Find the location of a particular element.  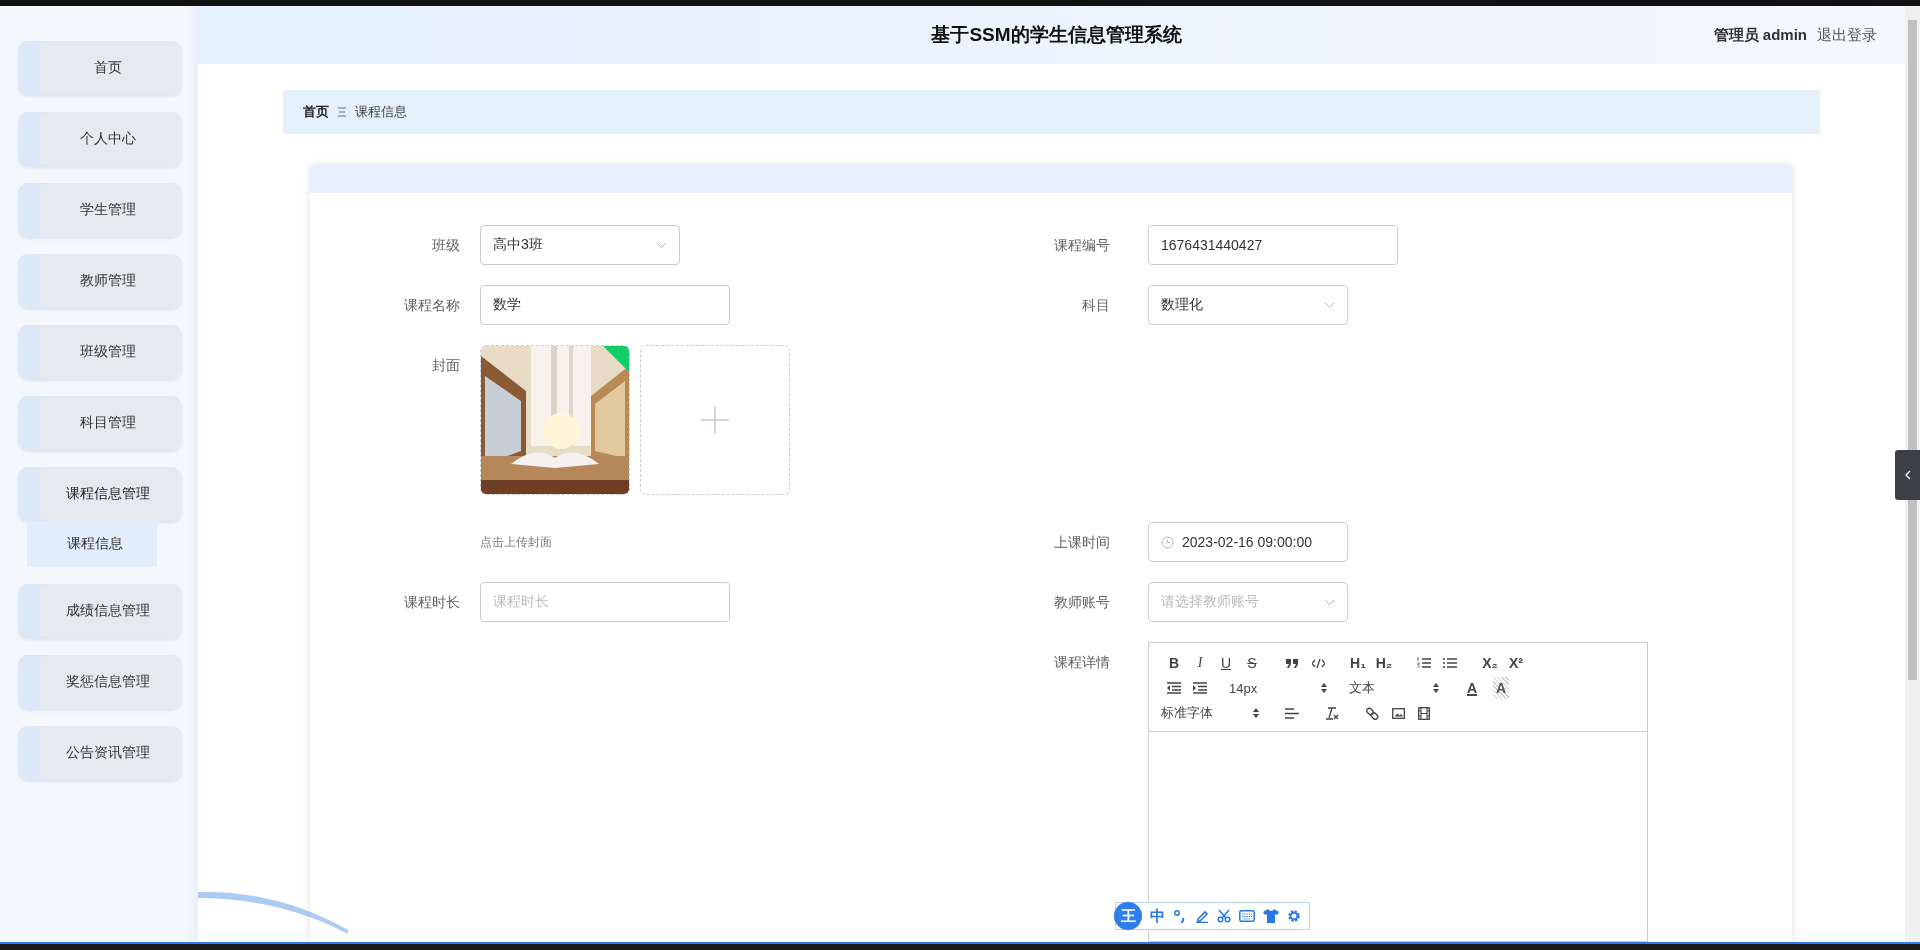

breadcrumb-link: 课程信息 is located at coordinates (381, 112).